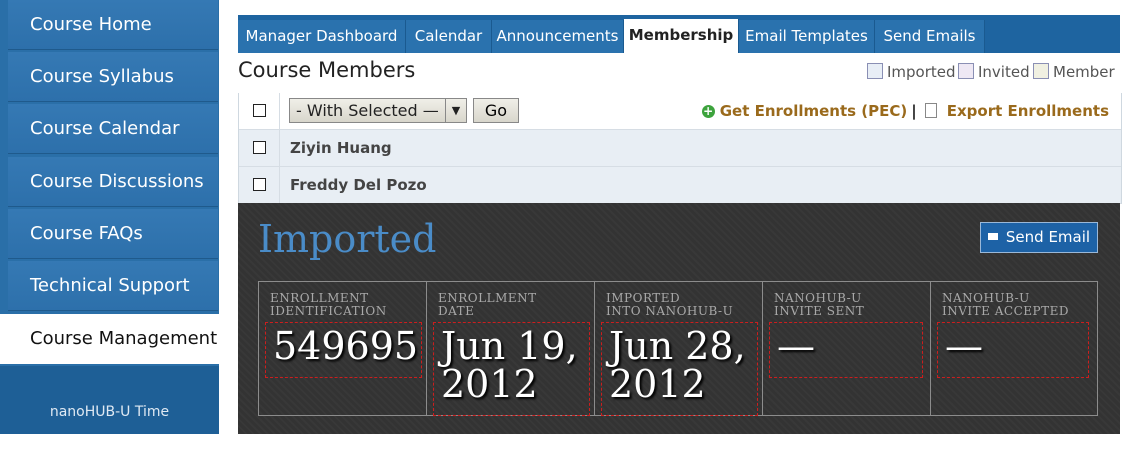  Describe the element at coordinates (930, 110) in the screenshot. I see `document-icon` at that location.